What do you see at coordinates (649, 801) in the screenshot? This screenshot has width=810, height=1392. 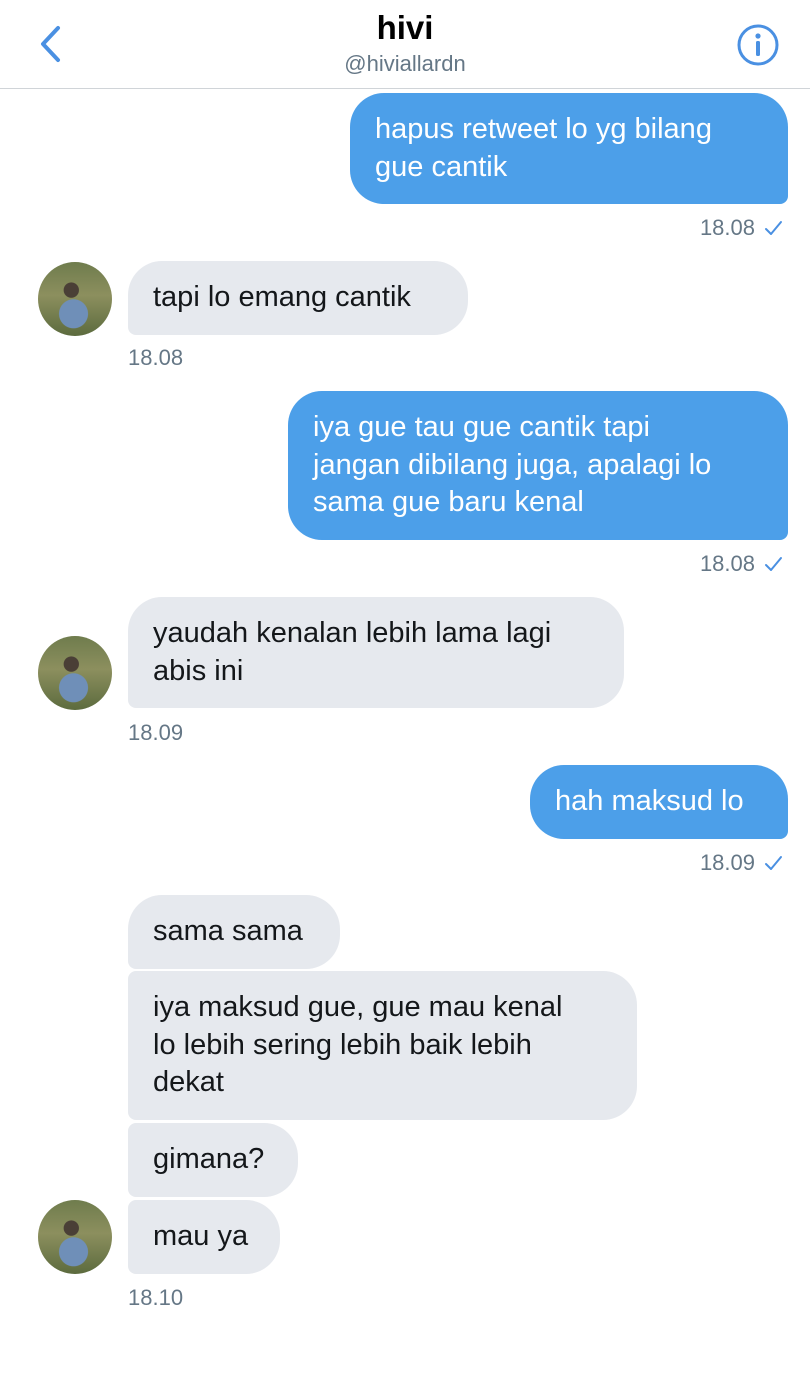 I see `message-line: hah maksud lo` at bounding box center [649, 801].